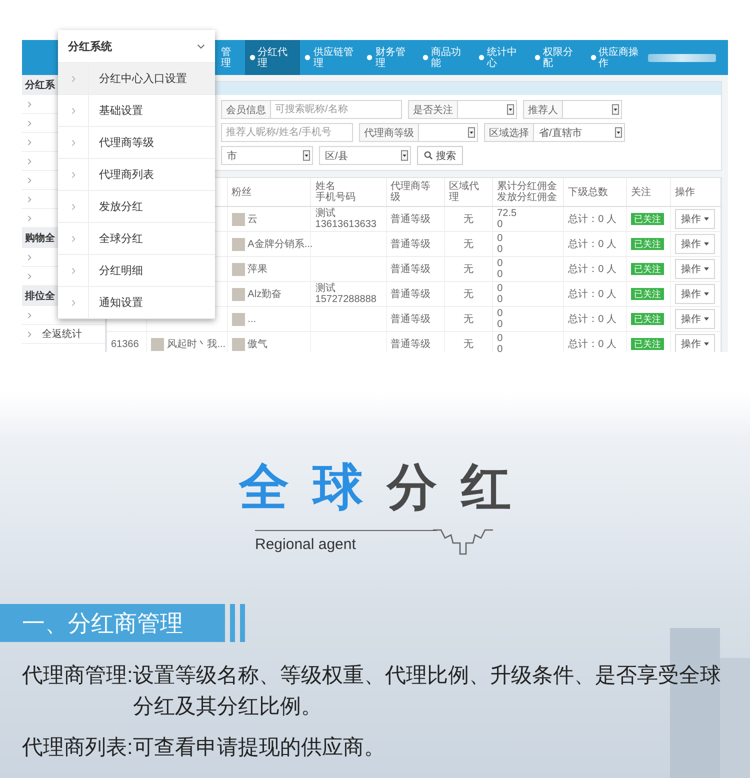  I want to click on dropdown-field: 省/直辖市, so click(579, 132).